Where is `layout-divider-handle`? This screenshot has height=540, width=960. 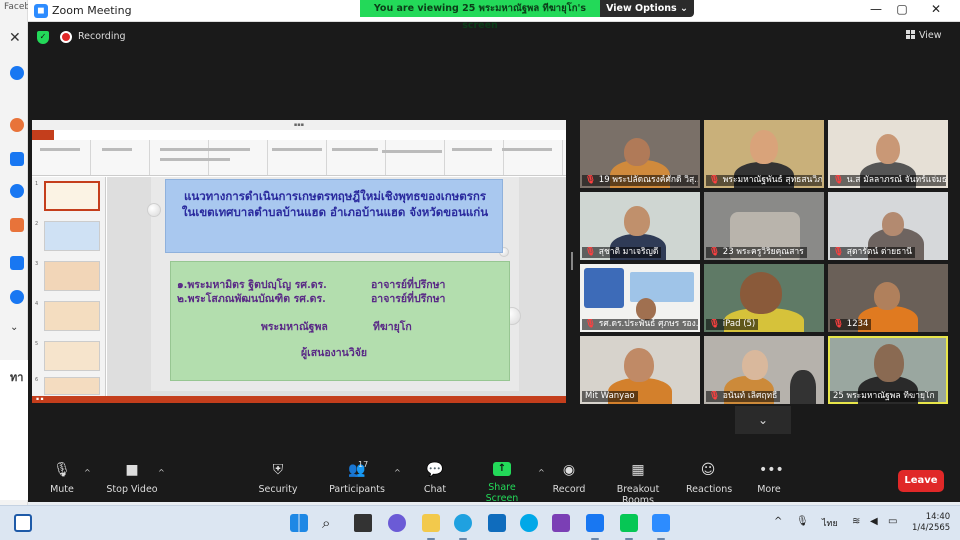 layout-divider-handle is located at coordinates (572, 261).